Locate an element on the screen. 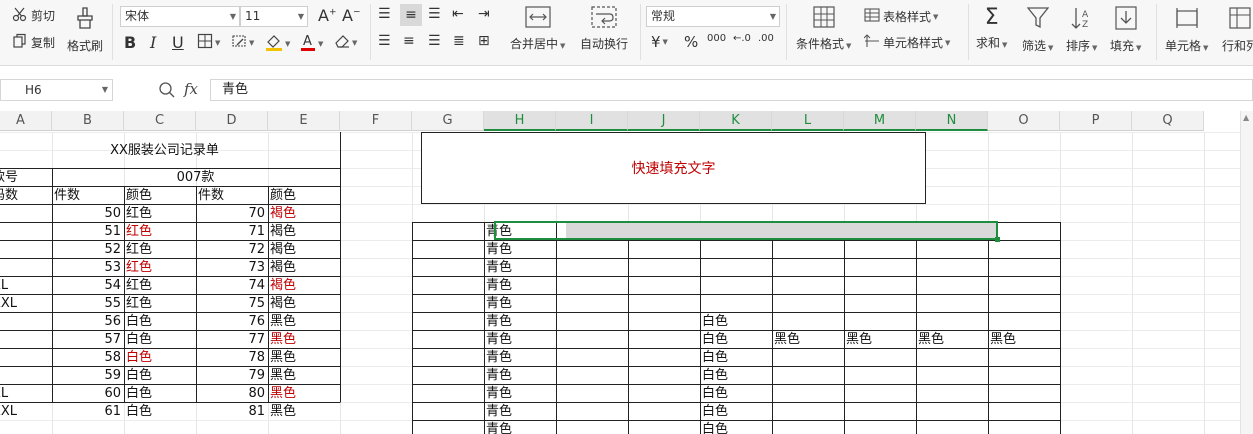 Image resolution: width=1253 pixels, height=434 pixels. quantity-cell: 56 is located at coordinates (87, 322).